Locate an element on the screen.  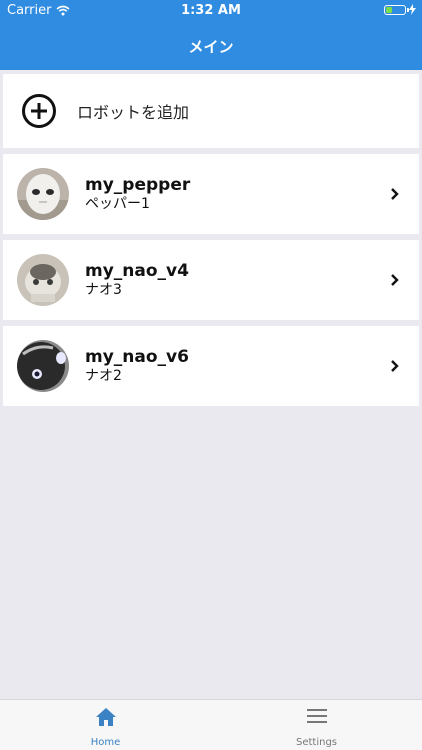
robot-row-my-pepper: my_pepper ペッパー1 is located at coordinates (211, 194).